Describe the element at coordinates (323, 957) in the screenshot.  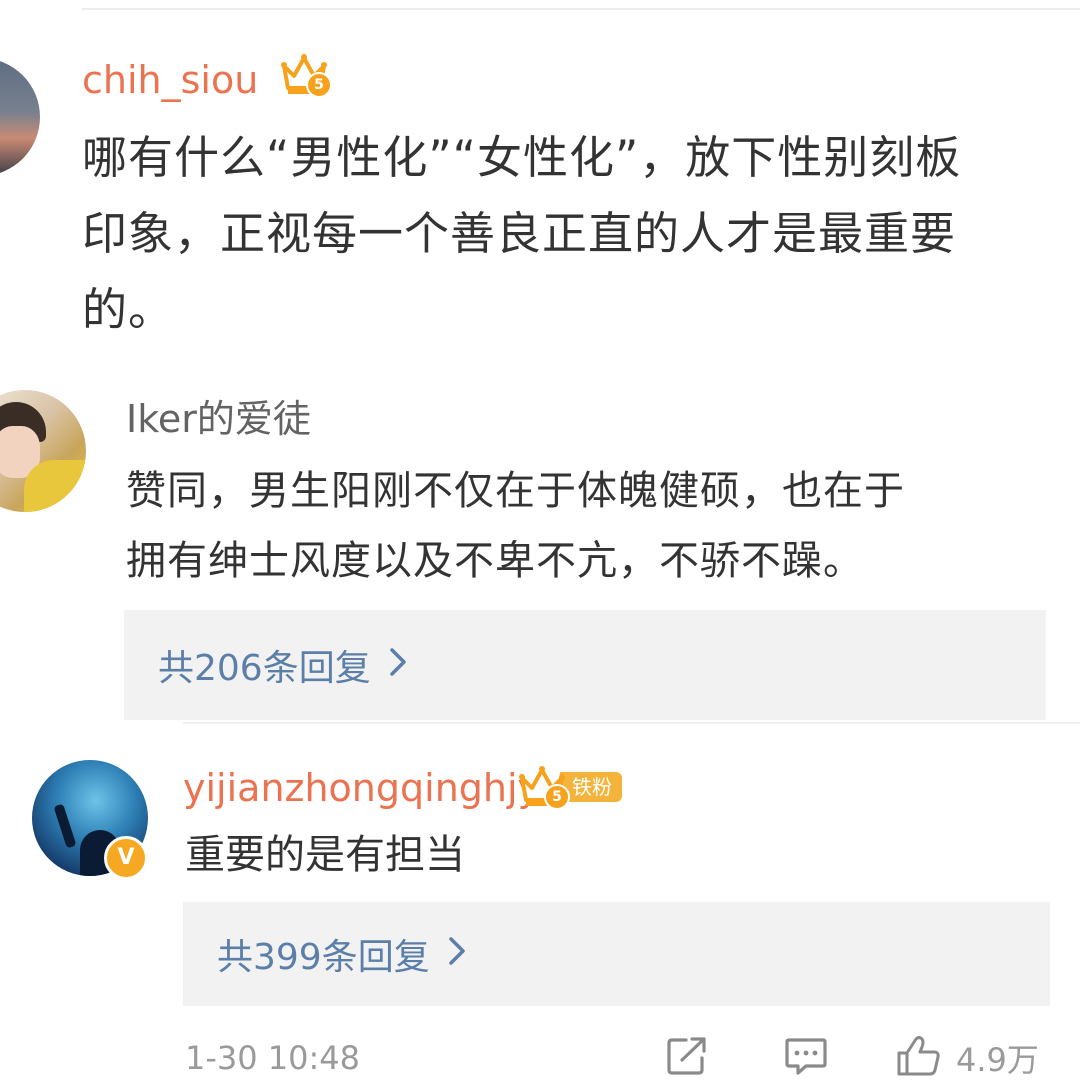
I see `view-replies-label: 共399条回复` at that location.